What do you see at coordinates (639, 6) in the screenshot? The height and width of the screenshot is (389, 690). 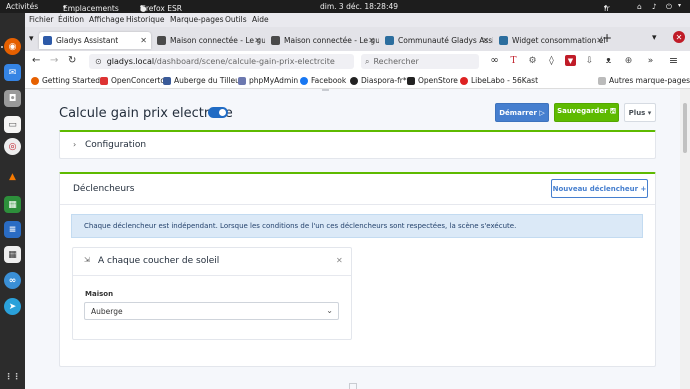 I see `network-icon: ⌂` at bounding box center [639, 6].